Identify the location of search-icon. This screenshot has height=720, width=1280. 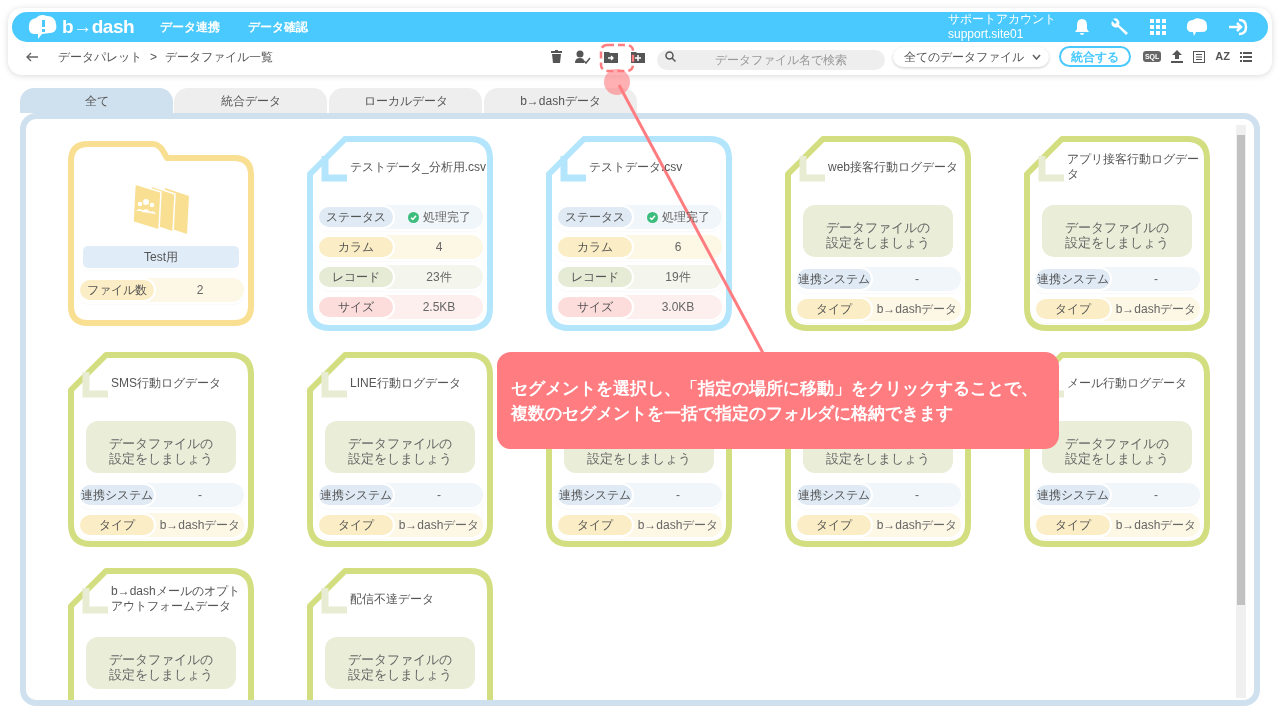
(670, 56).